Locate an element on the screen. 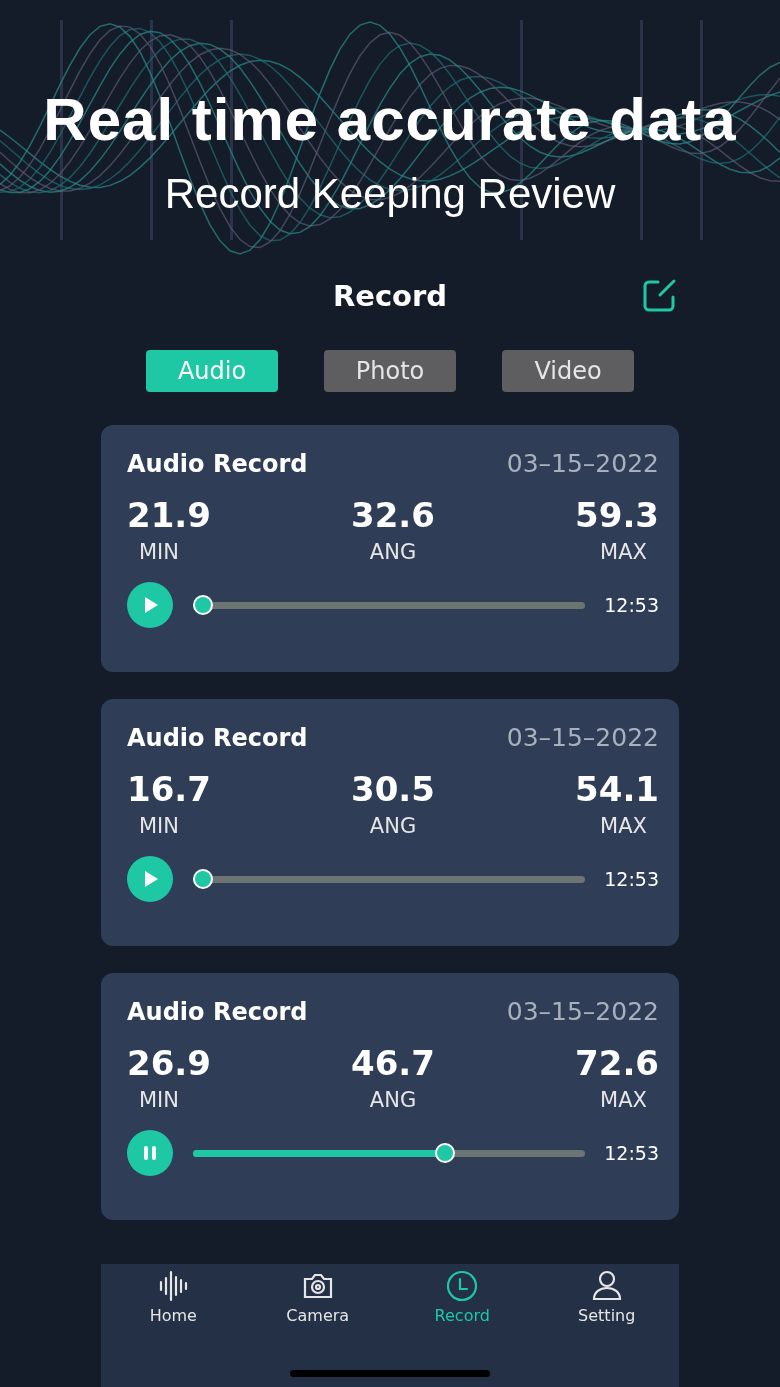 The image size is (780, 1387). edit-icon is located at coordinates (659, 296).